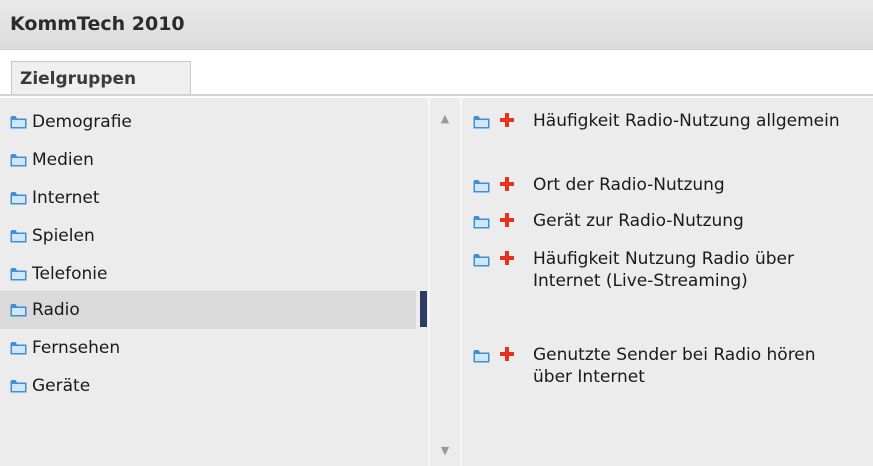  What do you see at coordinates (61, 386) in the screenshot?
I see `category-label: Geräte` at bounding box center [61, 386].